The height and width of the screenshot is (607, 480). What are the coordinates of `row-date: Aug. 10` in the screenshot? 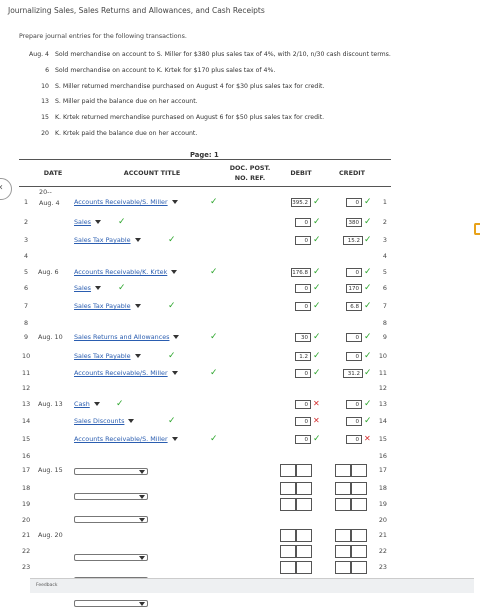 It's located at (50, 337).